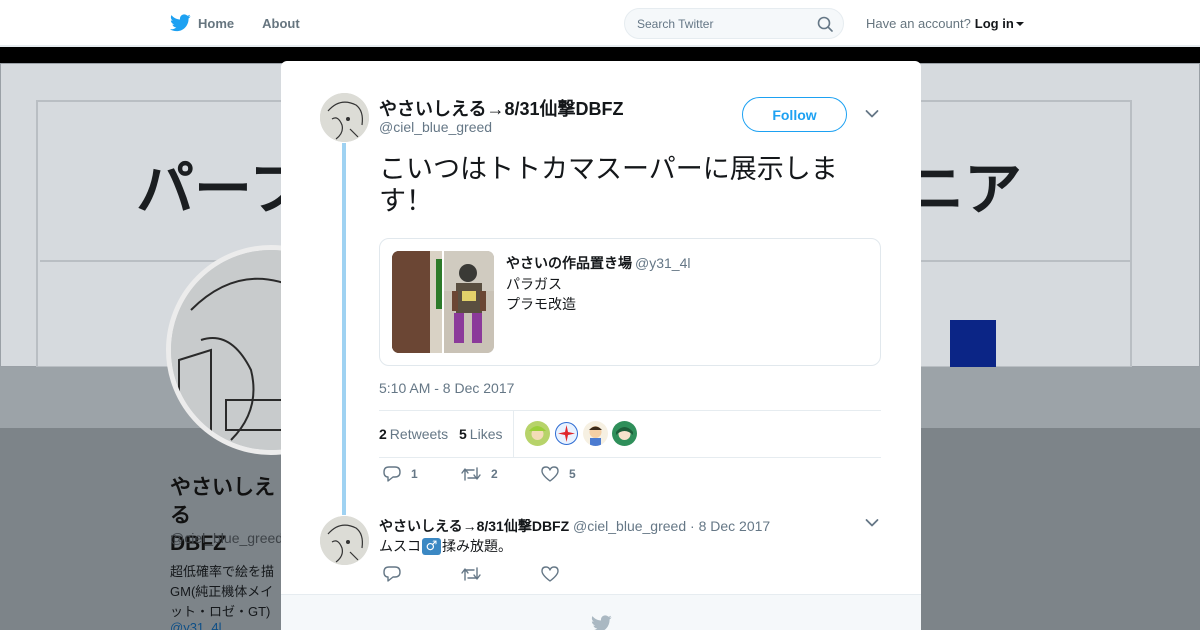 The height and width of the screenshot is (630, 1200). What do you see at coordinates (477, 546) in the screenshot?
I see `reply-text-after: 揉み放題。` at bounding box center [477, 546].